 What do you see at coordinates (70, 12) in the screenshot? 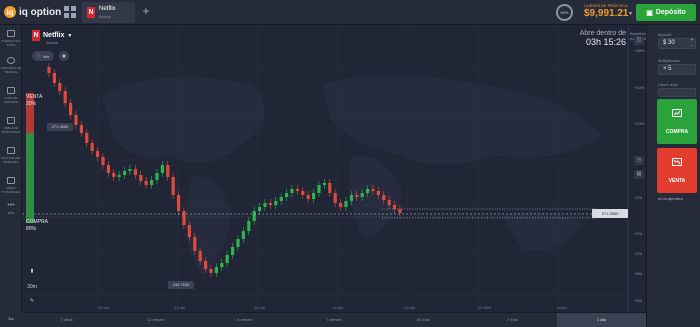
I see `apps-grid-icon` at bounding box center [70, 12].